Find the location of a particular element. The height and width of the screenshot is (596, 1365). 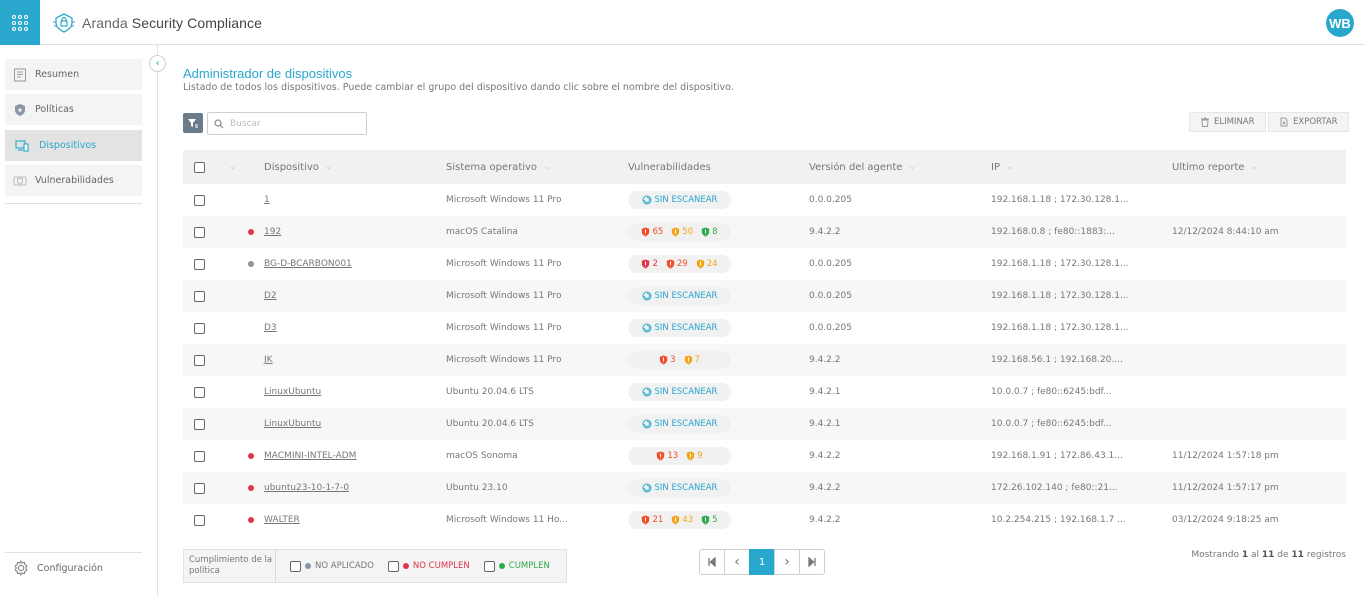

sidebar-divider is located at coordinates (73, 203).